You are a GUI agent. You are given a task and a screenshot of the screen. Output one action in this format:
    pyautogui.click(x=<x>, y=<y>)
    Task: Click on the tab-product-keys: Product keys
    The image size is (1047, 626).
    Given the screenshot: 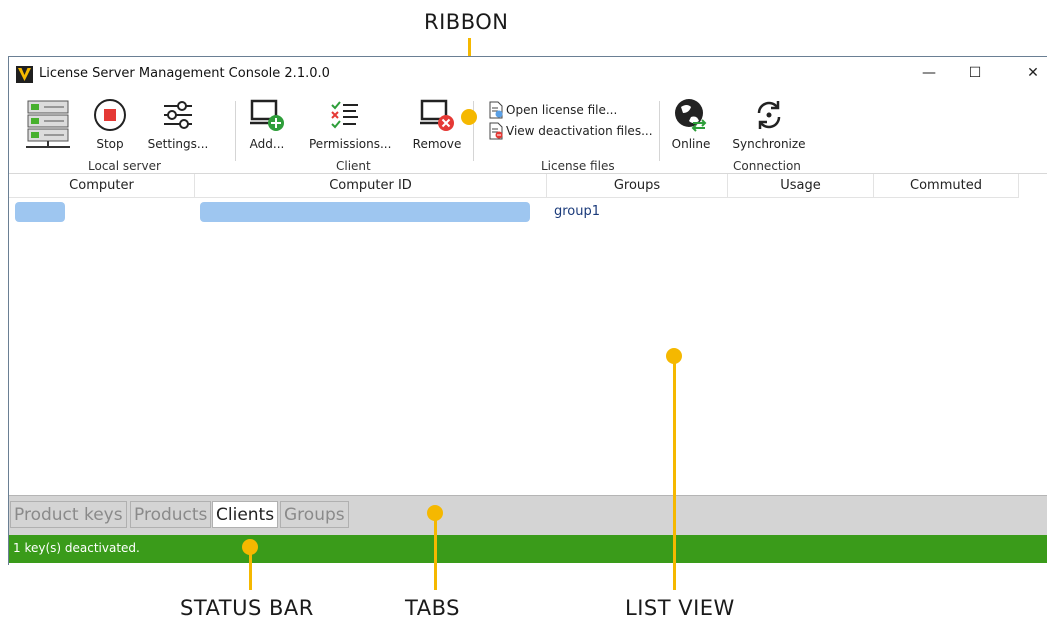 What is the action you would take?
    pyautogui.click(x=68, y=514)
    